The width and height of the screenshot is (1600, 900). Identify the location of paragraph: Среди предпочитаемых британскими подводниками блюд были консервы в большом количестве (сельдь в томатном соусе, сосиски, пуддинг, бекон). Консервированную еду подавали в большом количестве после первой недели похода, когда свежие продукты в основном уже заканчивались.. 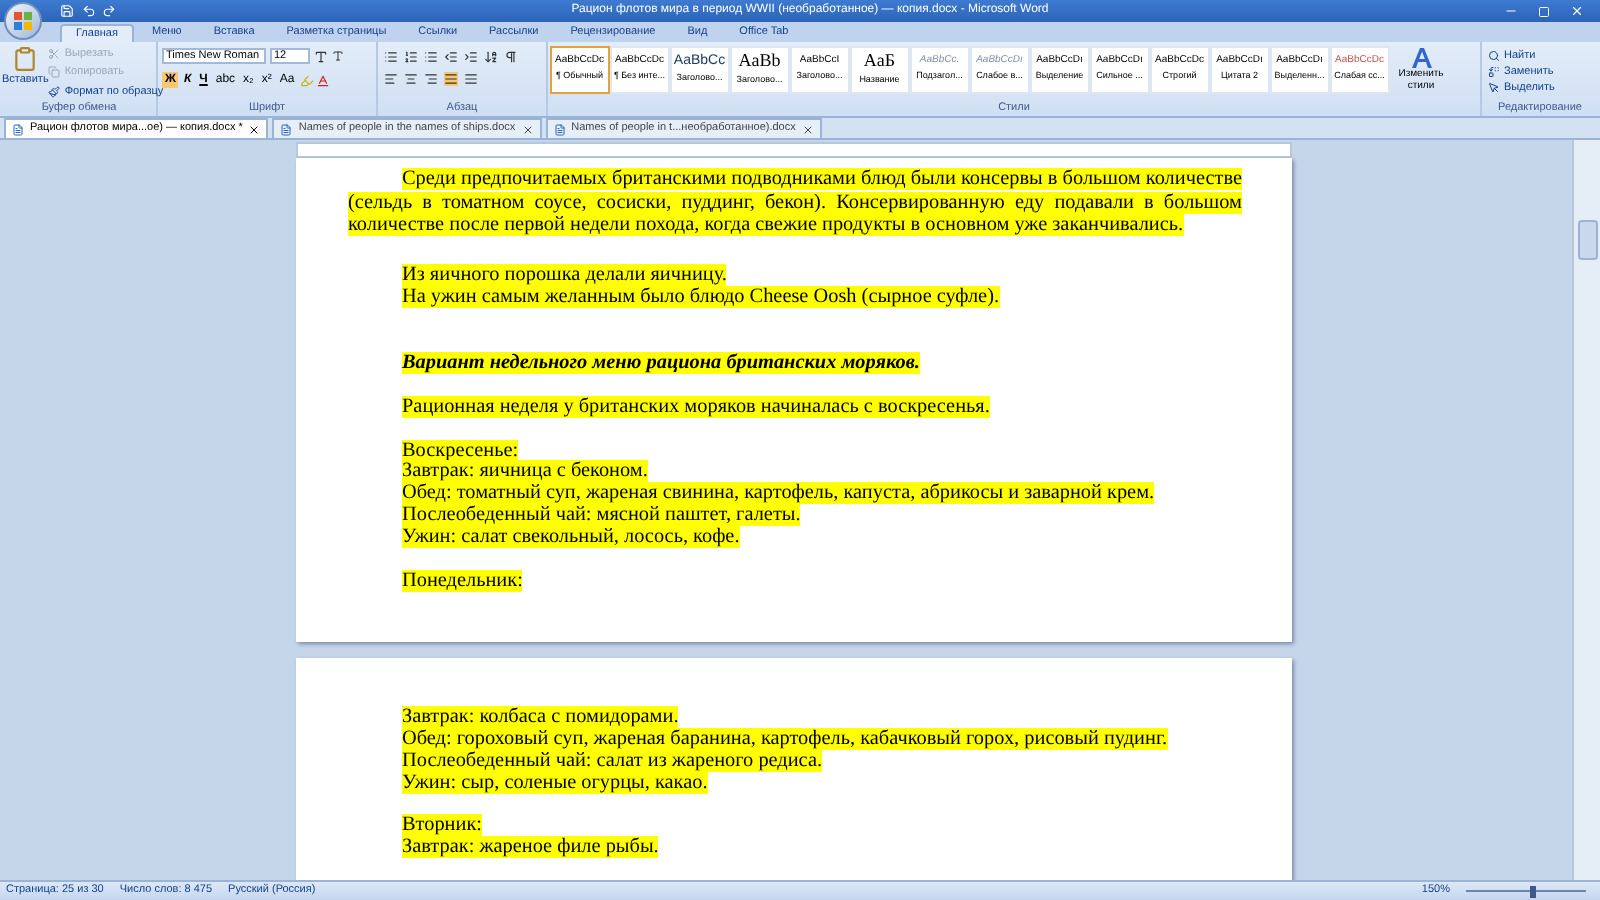
(795, 204).